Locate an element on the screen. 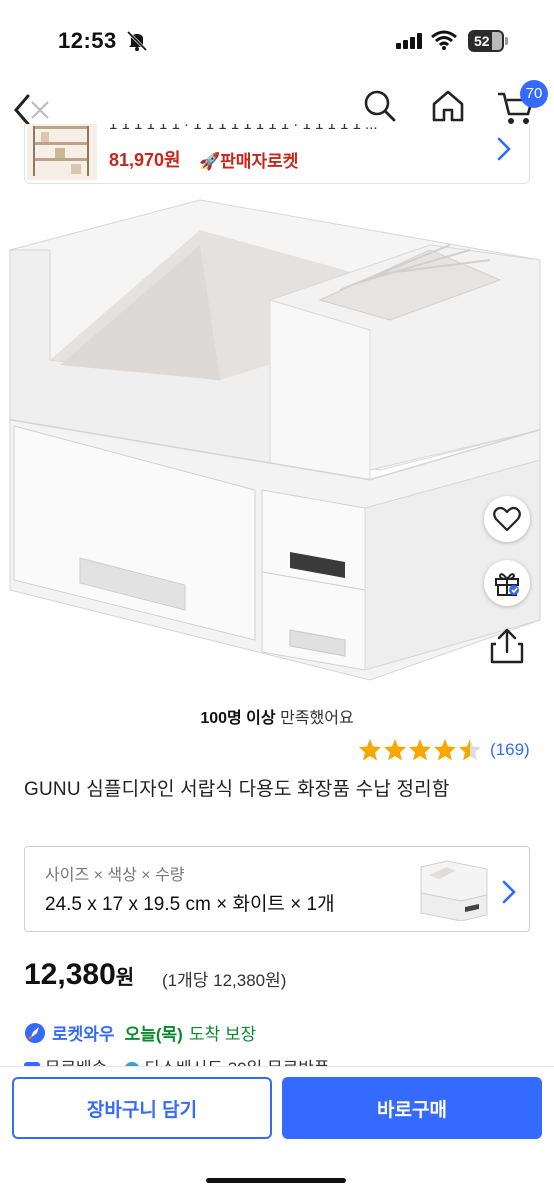 The height and width of the screenshot is (1200, 554). satisfaction-text: 100명 이상 만족했어요 is located at coordinates (277, 716).